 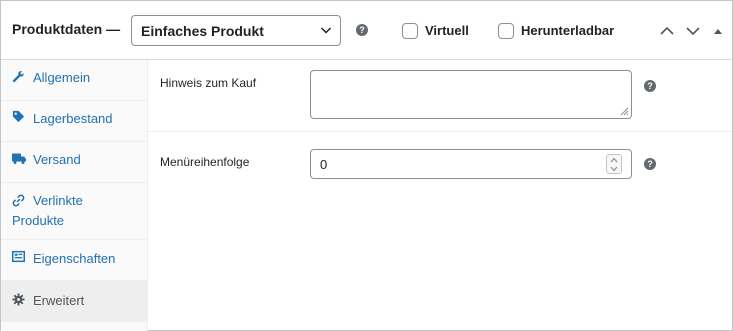 I want to click on menu-order-label: Menüreihenfolge, so click(x=205, y=162).